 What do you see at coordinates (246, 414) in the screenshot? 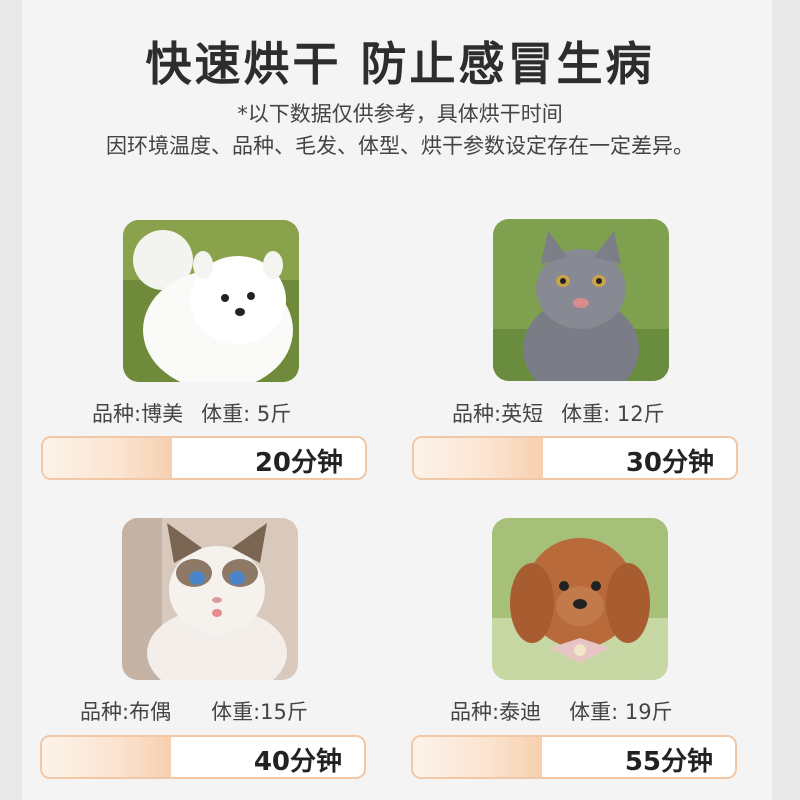
I see `weight-label: 体重: 5斤` at bounding box center [246, 414].